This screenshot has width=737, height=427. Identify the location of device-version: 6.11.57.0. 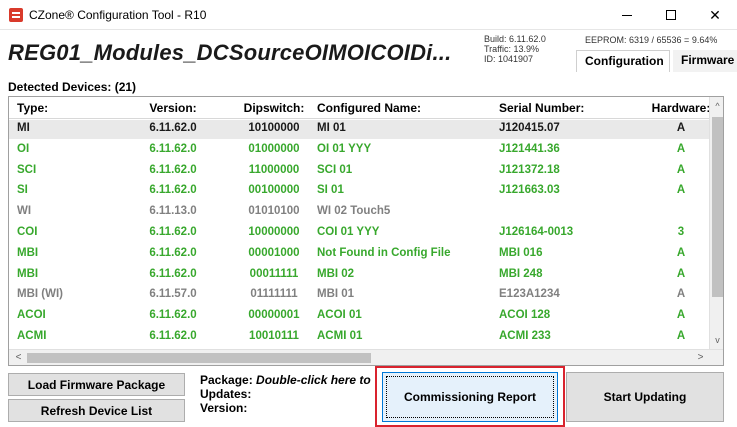
(173, 294).